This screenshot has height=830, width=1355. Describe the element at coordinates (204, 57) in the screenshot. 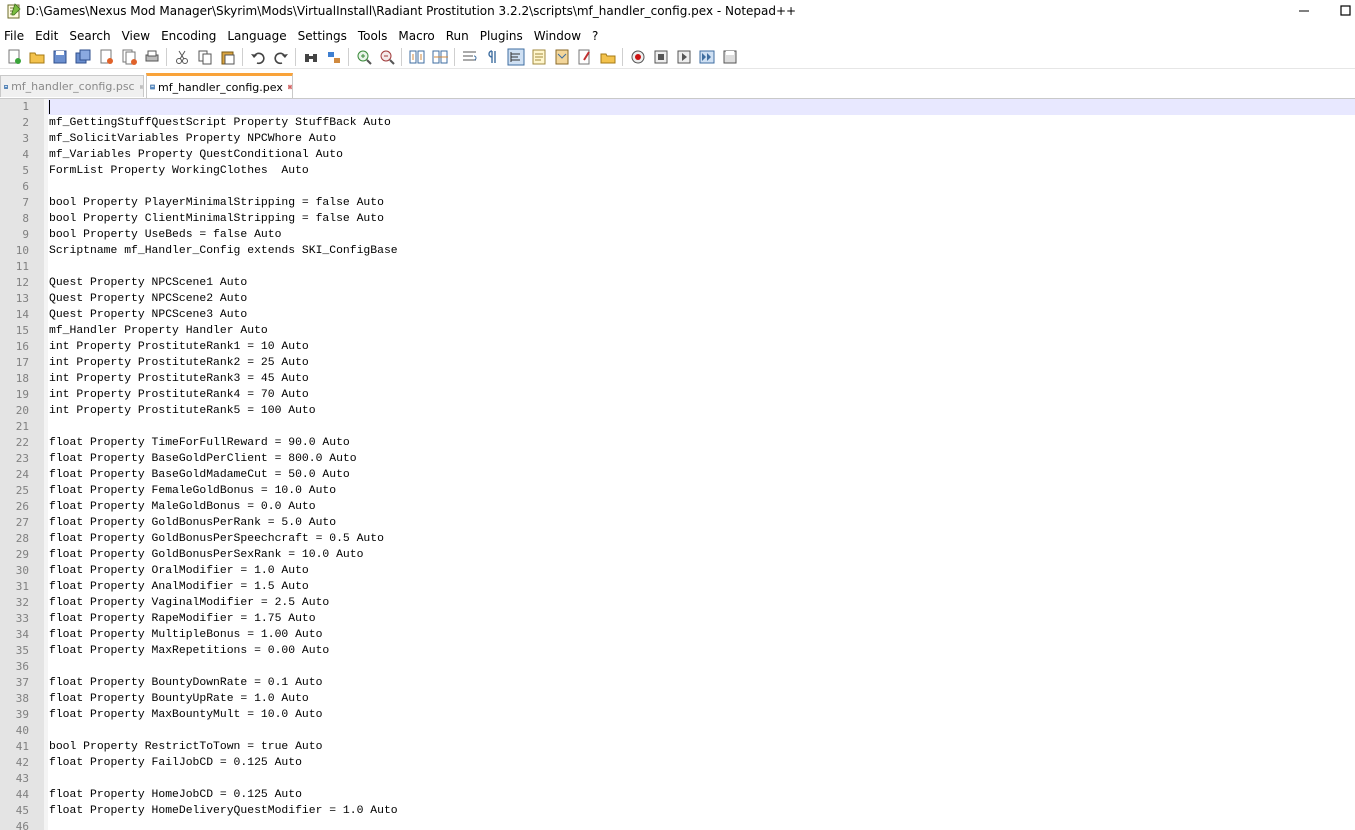

I see `copy-button` at that location.